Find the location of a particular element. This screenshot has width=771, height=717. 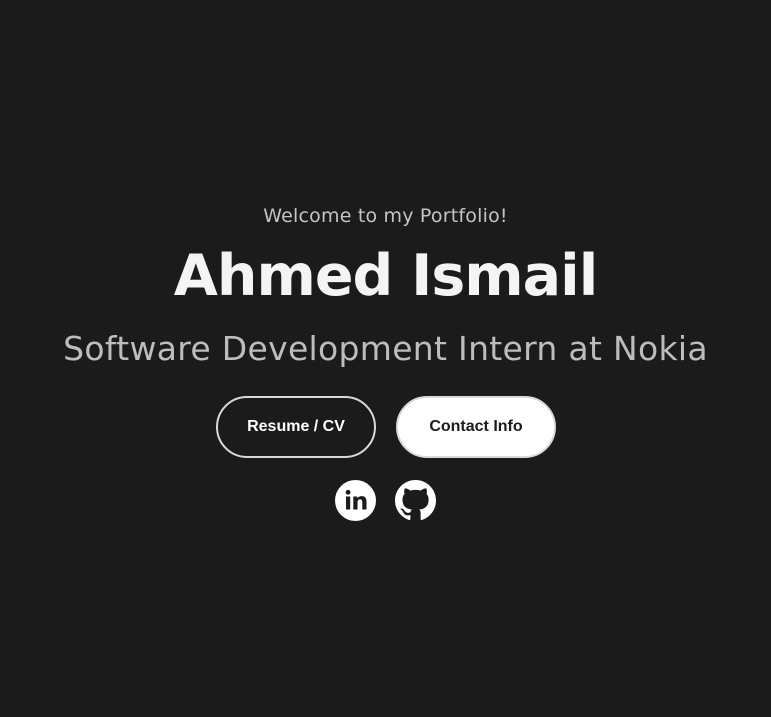

contact-info-button-label: Contact Info is located at coordinates (476, 426).